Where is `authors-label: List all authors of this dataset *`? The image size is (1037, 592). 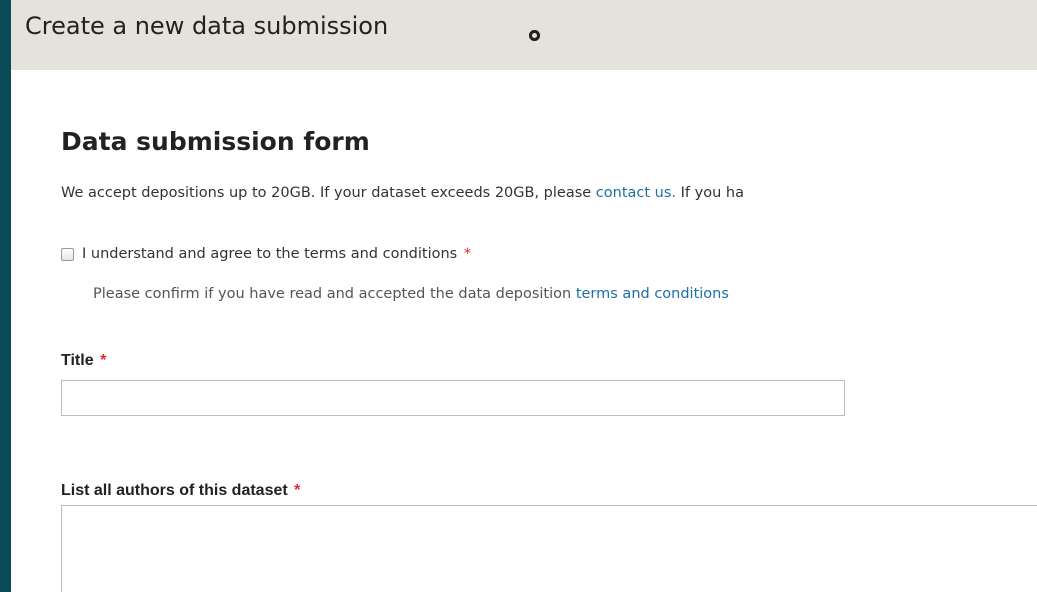 authors-label: List all authors of this dataset * is located at coordinates (180, 491).